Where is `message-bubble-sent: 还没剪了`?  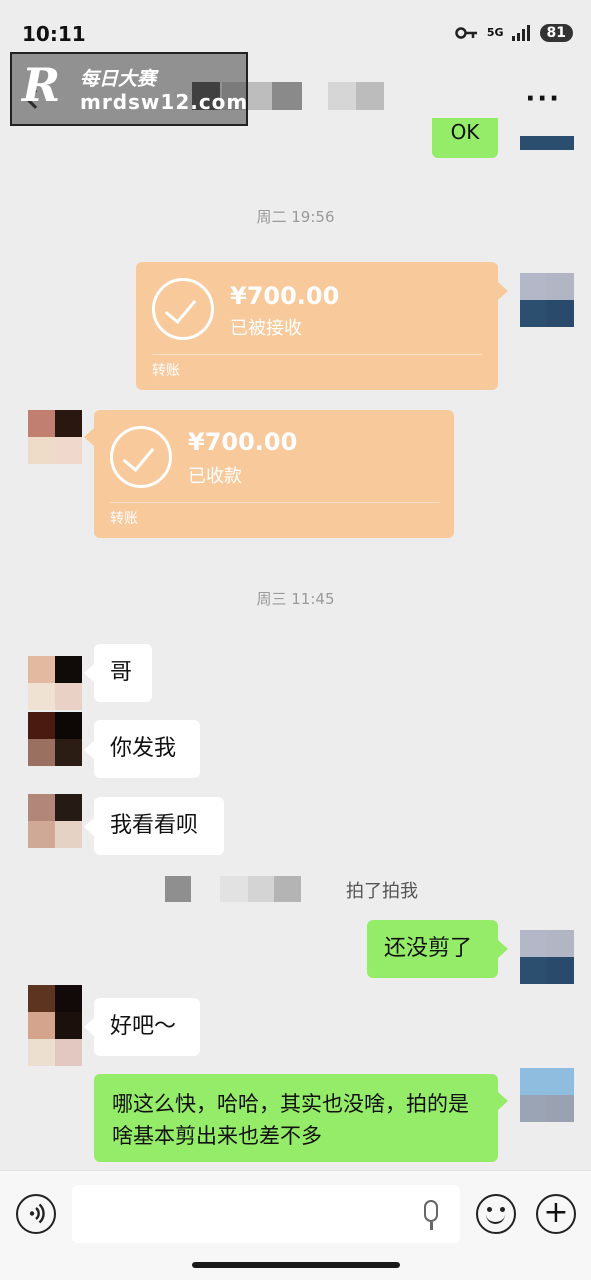 message-bubble-sent: 还没剪了 is located at coordinates (432, 949).